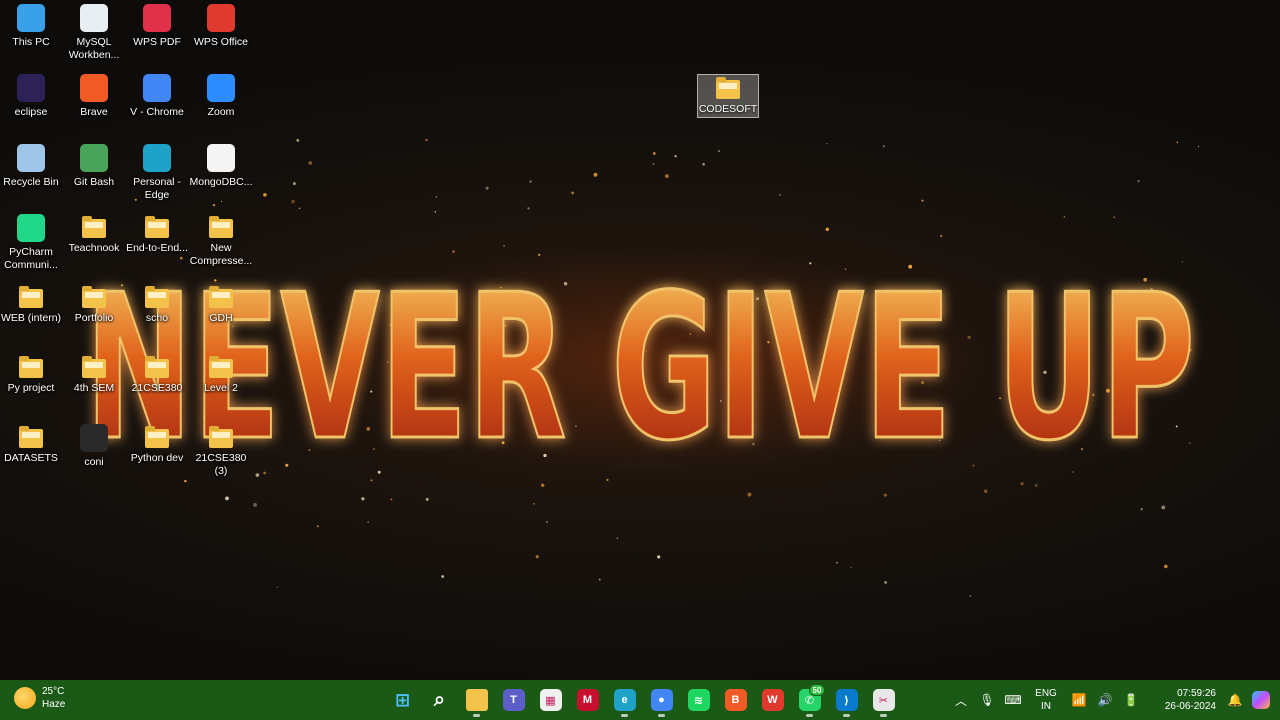 Image resolution: width=1280 pixels, height=720 pixels. I want to click on desktop-icon-label: Level 2, so click(221, 388).